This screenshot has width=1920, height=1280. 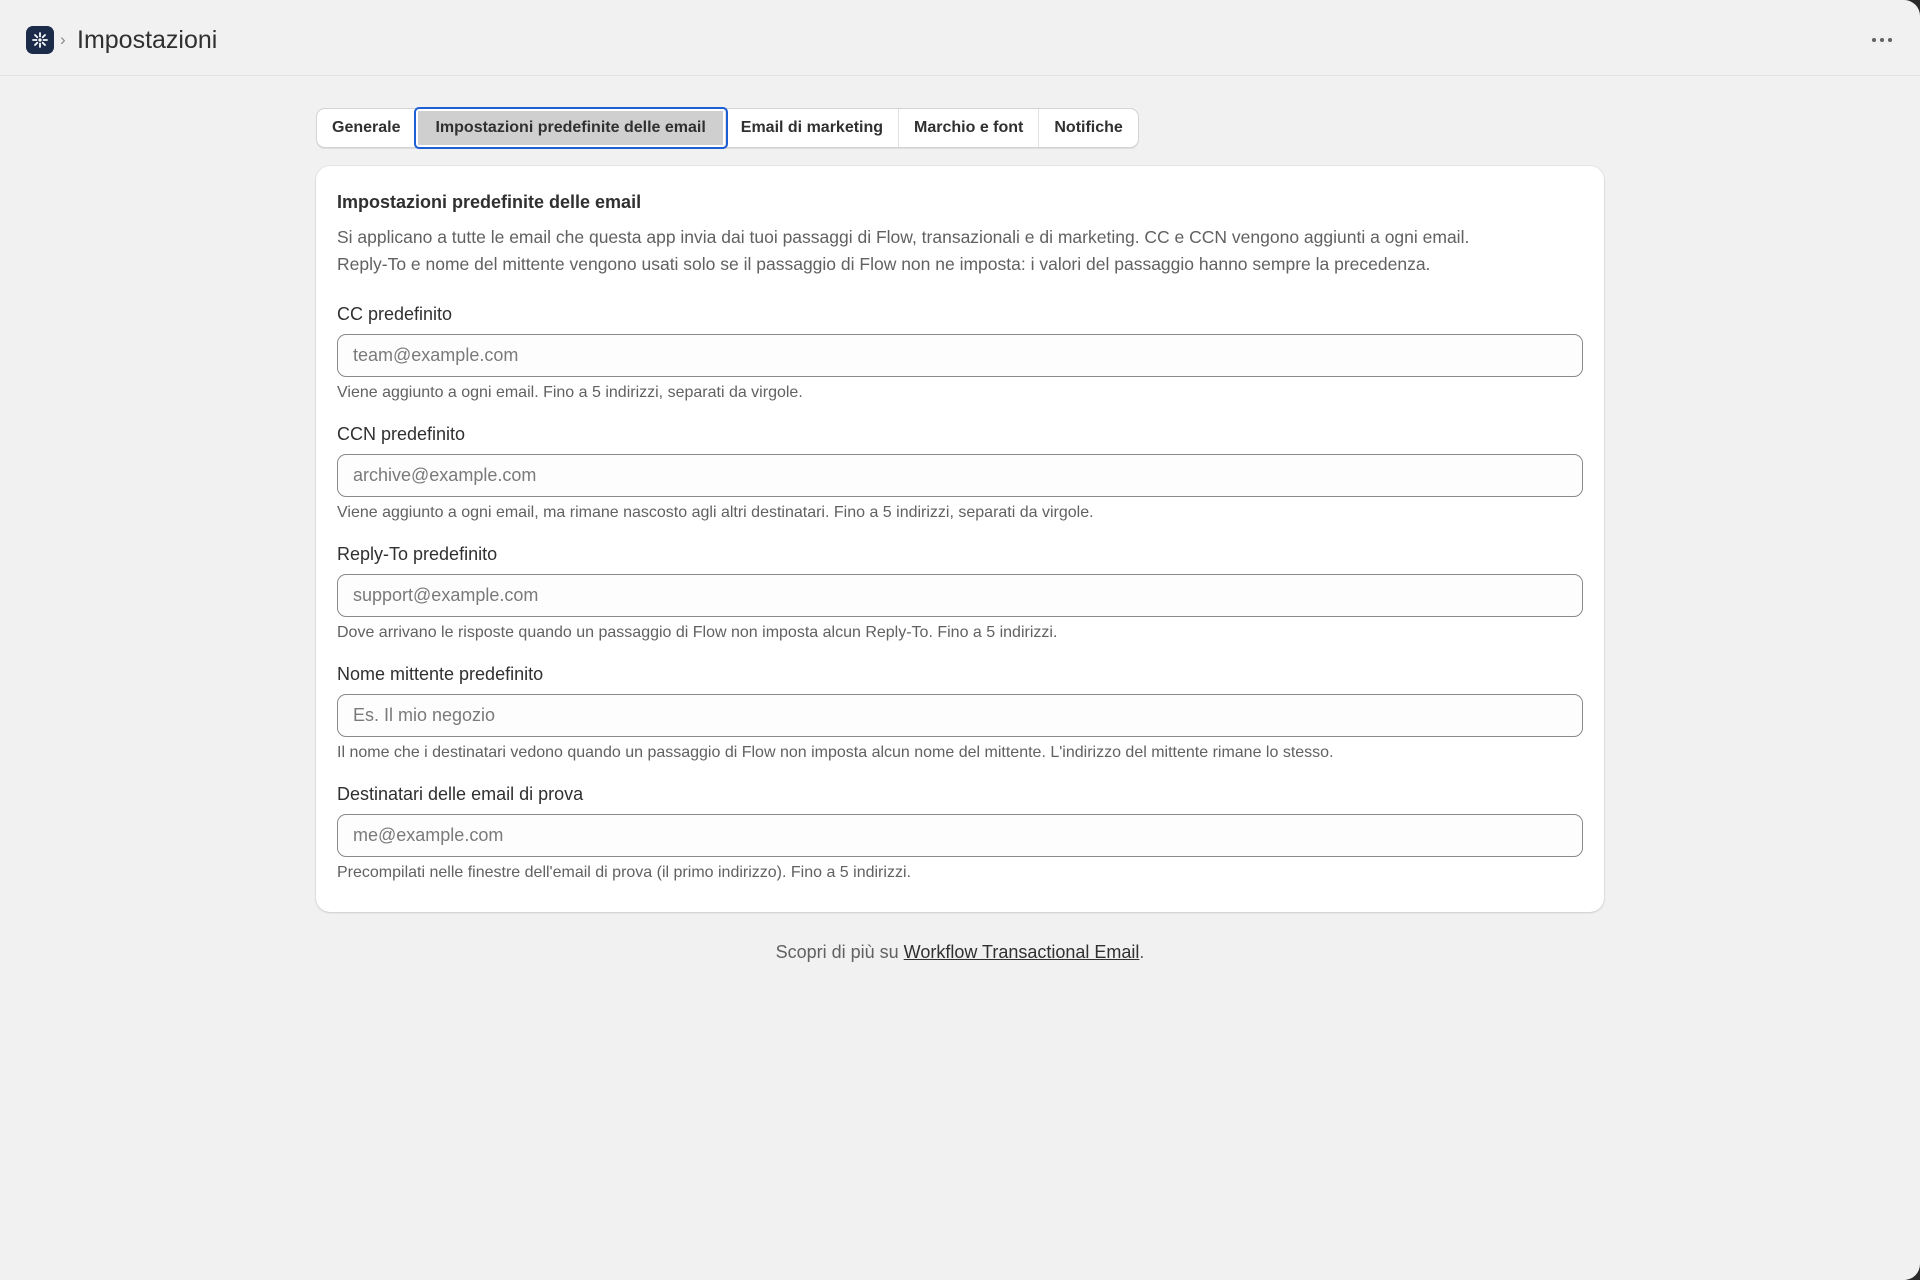 I want to click on default-bcc-label: CCN predefinito, so click(x=401, y=434).